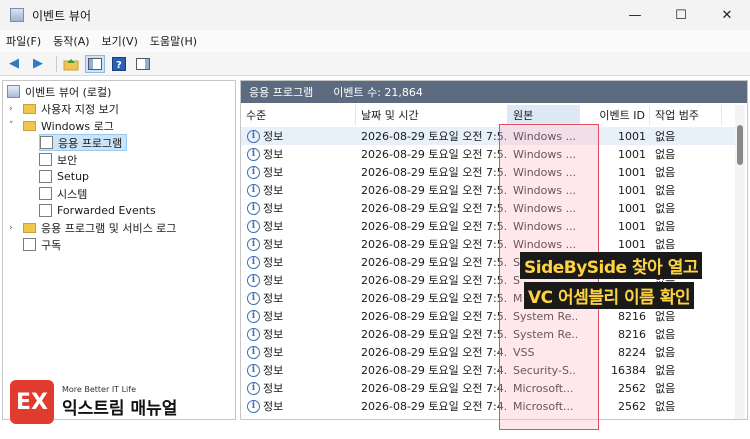  I want to click on tree-item-label: 구독, so click(51, 245).